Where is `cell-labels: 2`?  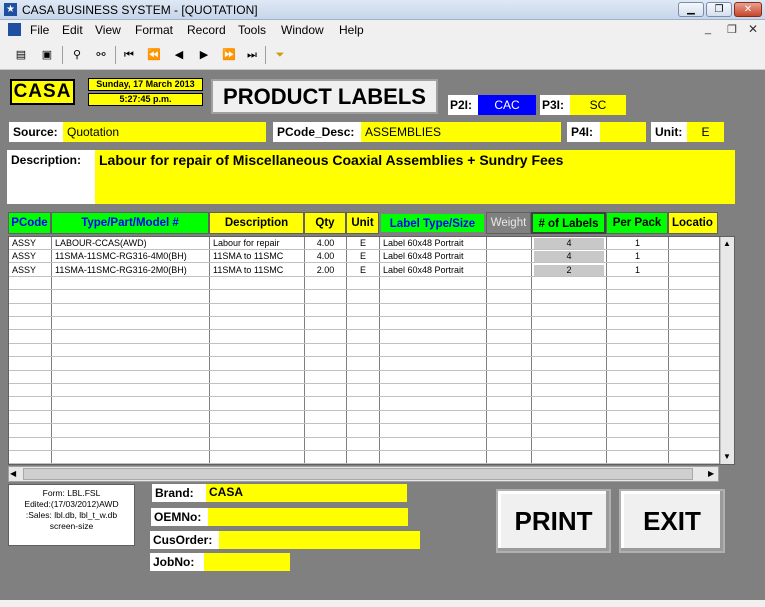
cell-labels: 2 is located at coordinates (569, 270).